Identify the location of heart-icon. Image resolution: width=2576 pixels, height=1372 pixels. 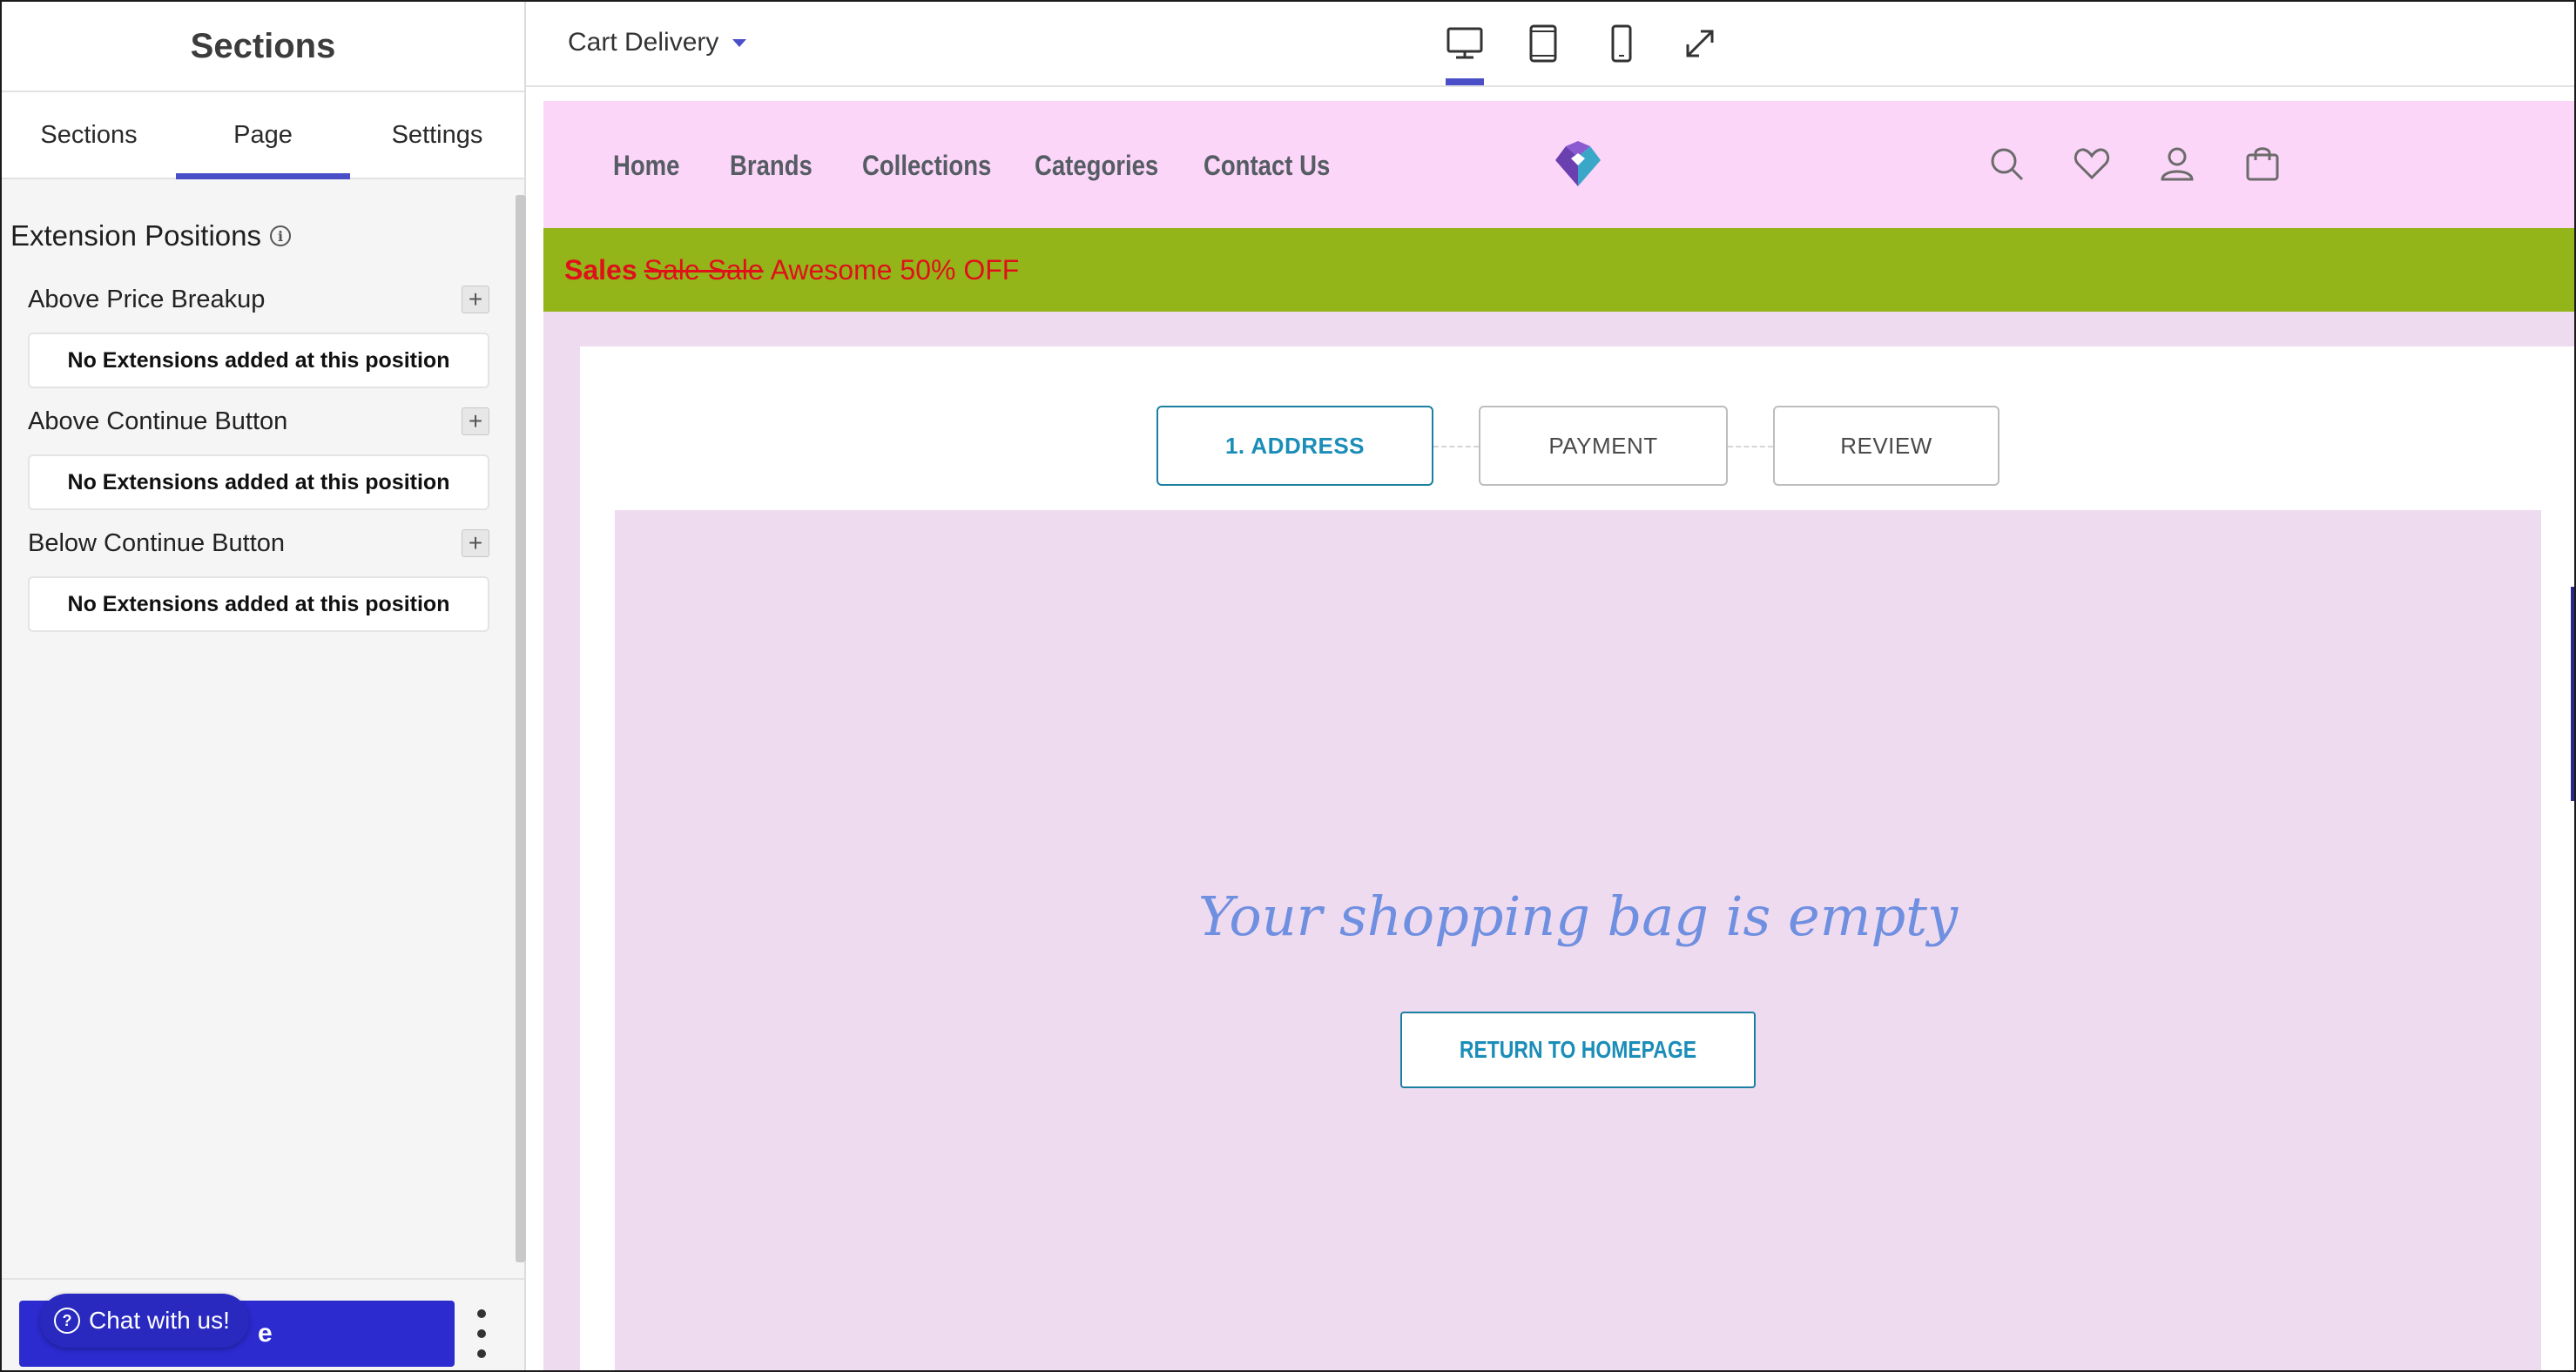
(2092, 164).